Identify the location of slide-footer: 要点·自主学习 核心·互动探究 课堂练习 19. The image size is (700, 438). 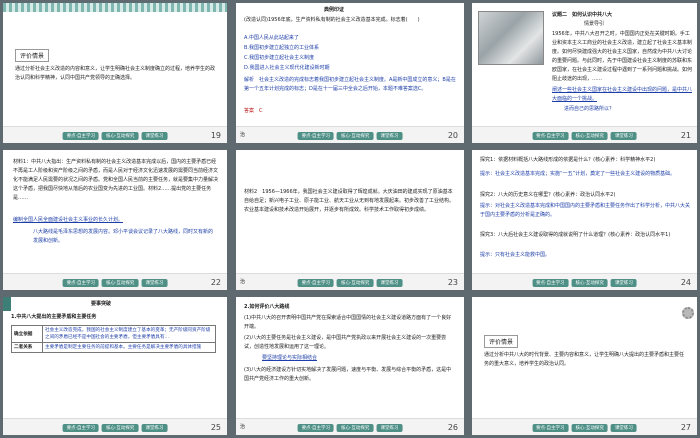
(115, 134).